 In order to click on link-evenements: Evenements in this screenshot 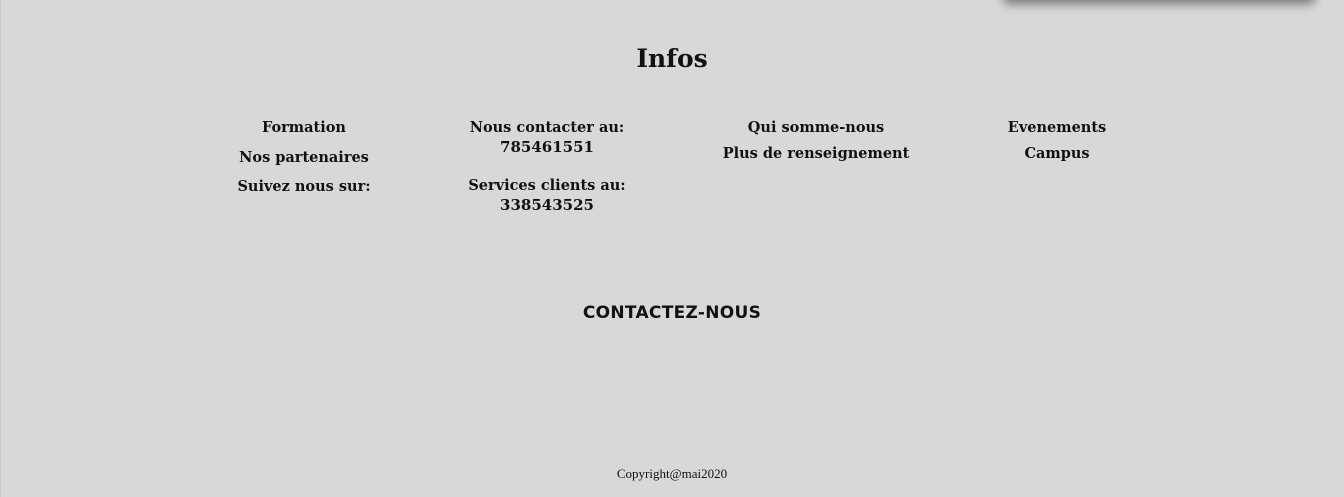, I will do `click(1057, 128)`.